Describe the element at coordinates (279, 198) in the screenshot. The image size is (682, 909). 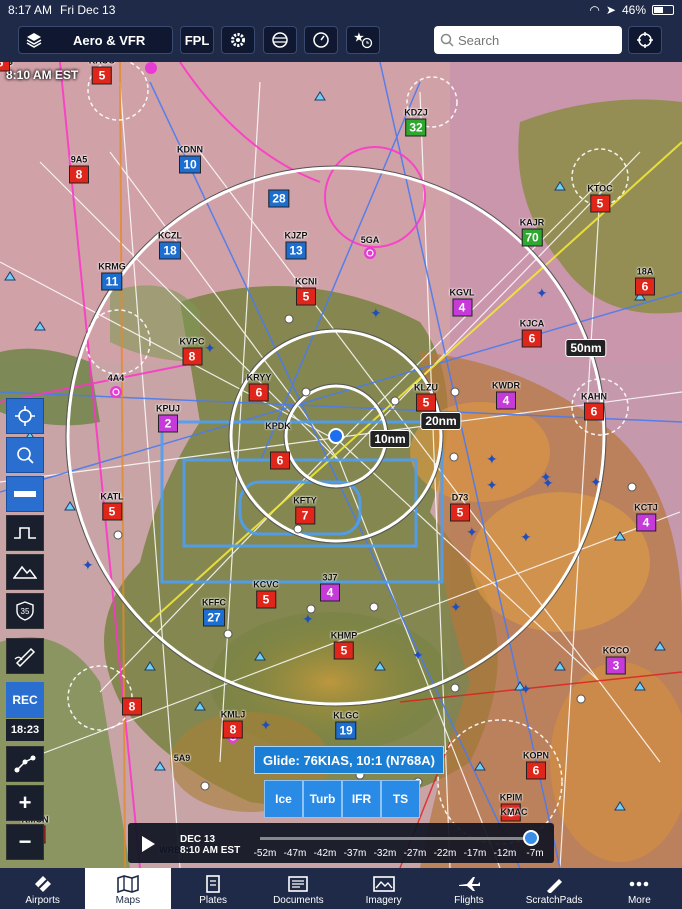
I see `airport-marker: 28` at that location.